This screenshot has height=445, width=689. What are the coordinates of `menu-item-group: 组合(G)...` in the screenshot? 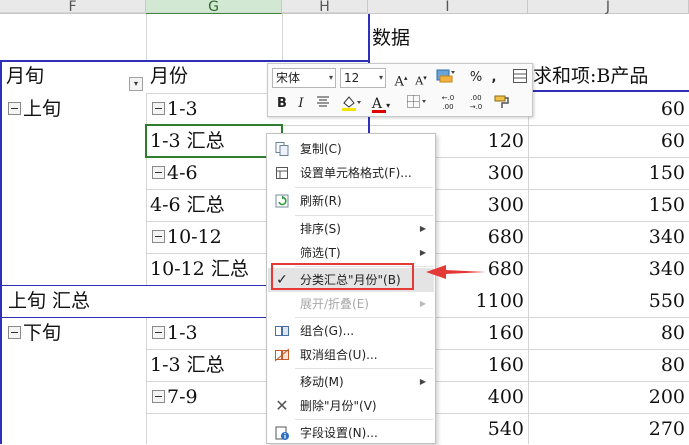 It's located at (351, 331).